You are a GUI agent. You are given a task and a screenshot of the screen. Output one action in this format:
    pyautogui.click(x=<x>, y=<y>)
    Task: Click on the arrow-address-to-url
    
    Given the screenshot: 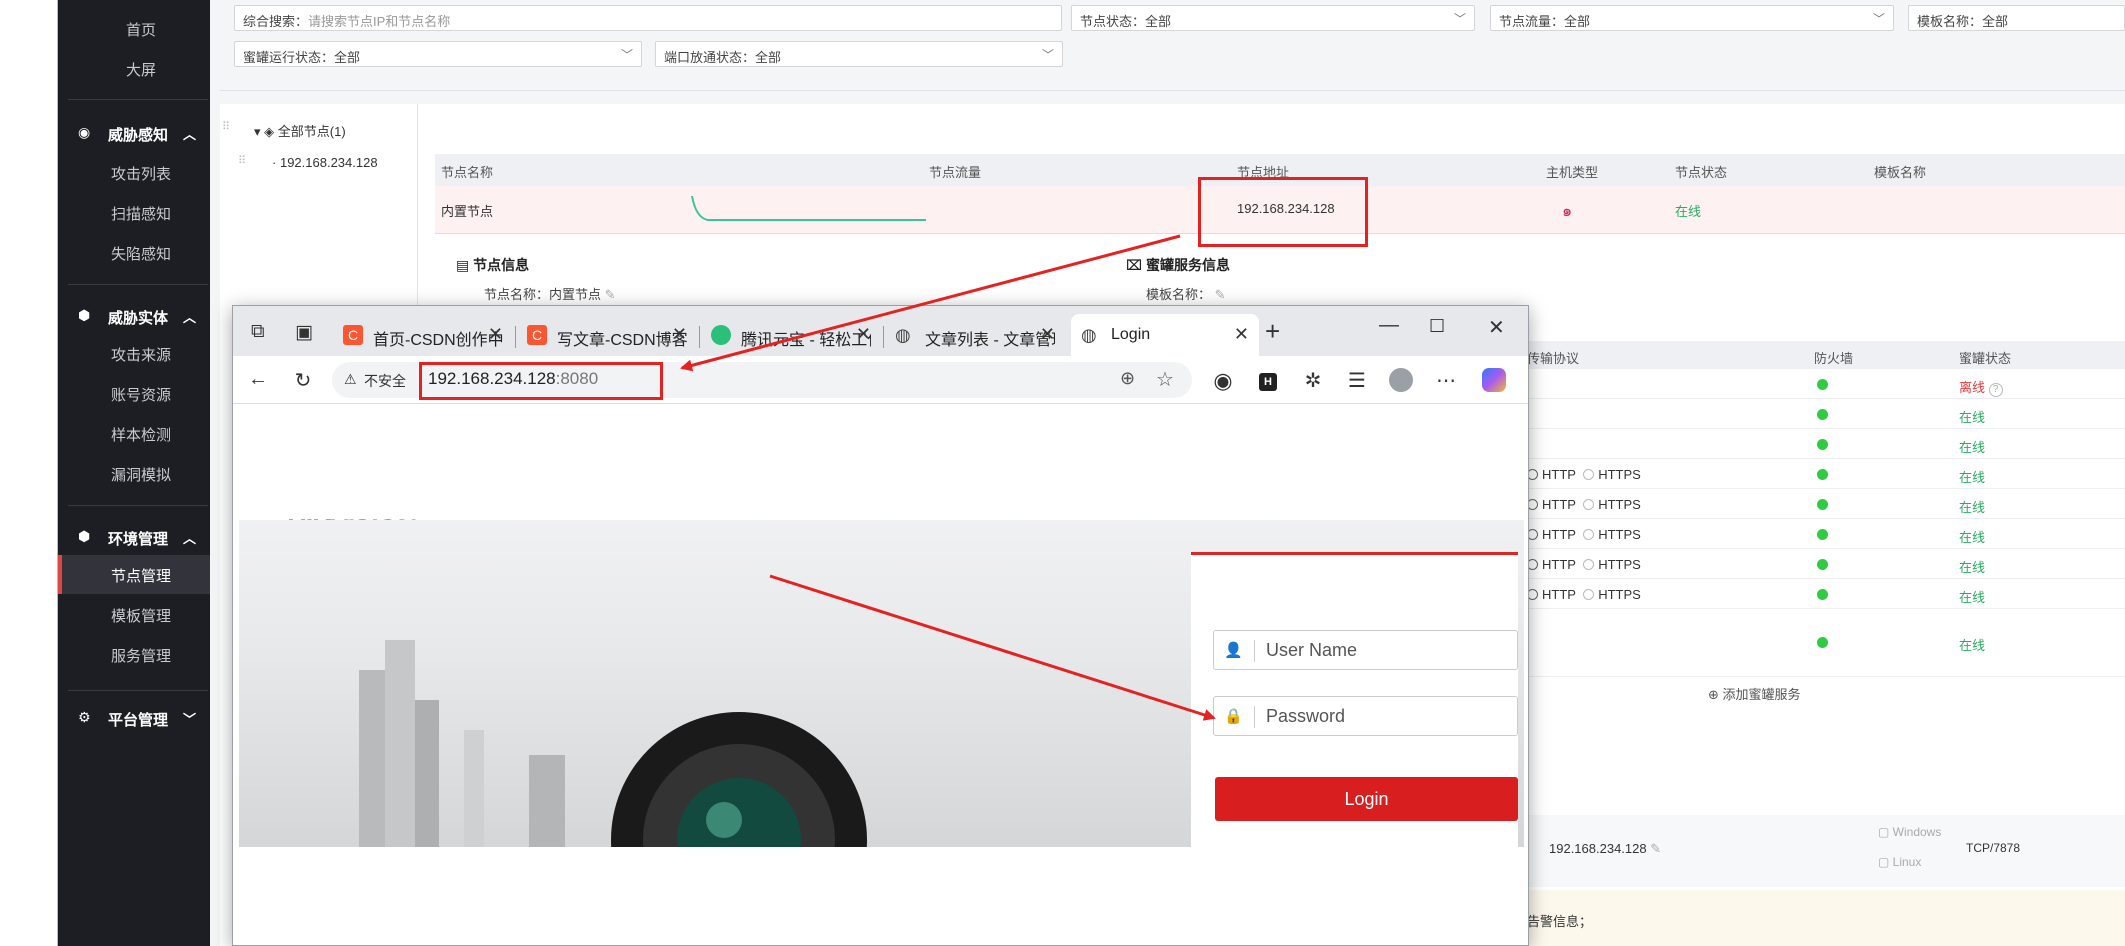 What is the action you would take?
    pyautogui.click(x=930, y=303)
    